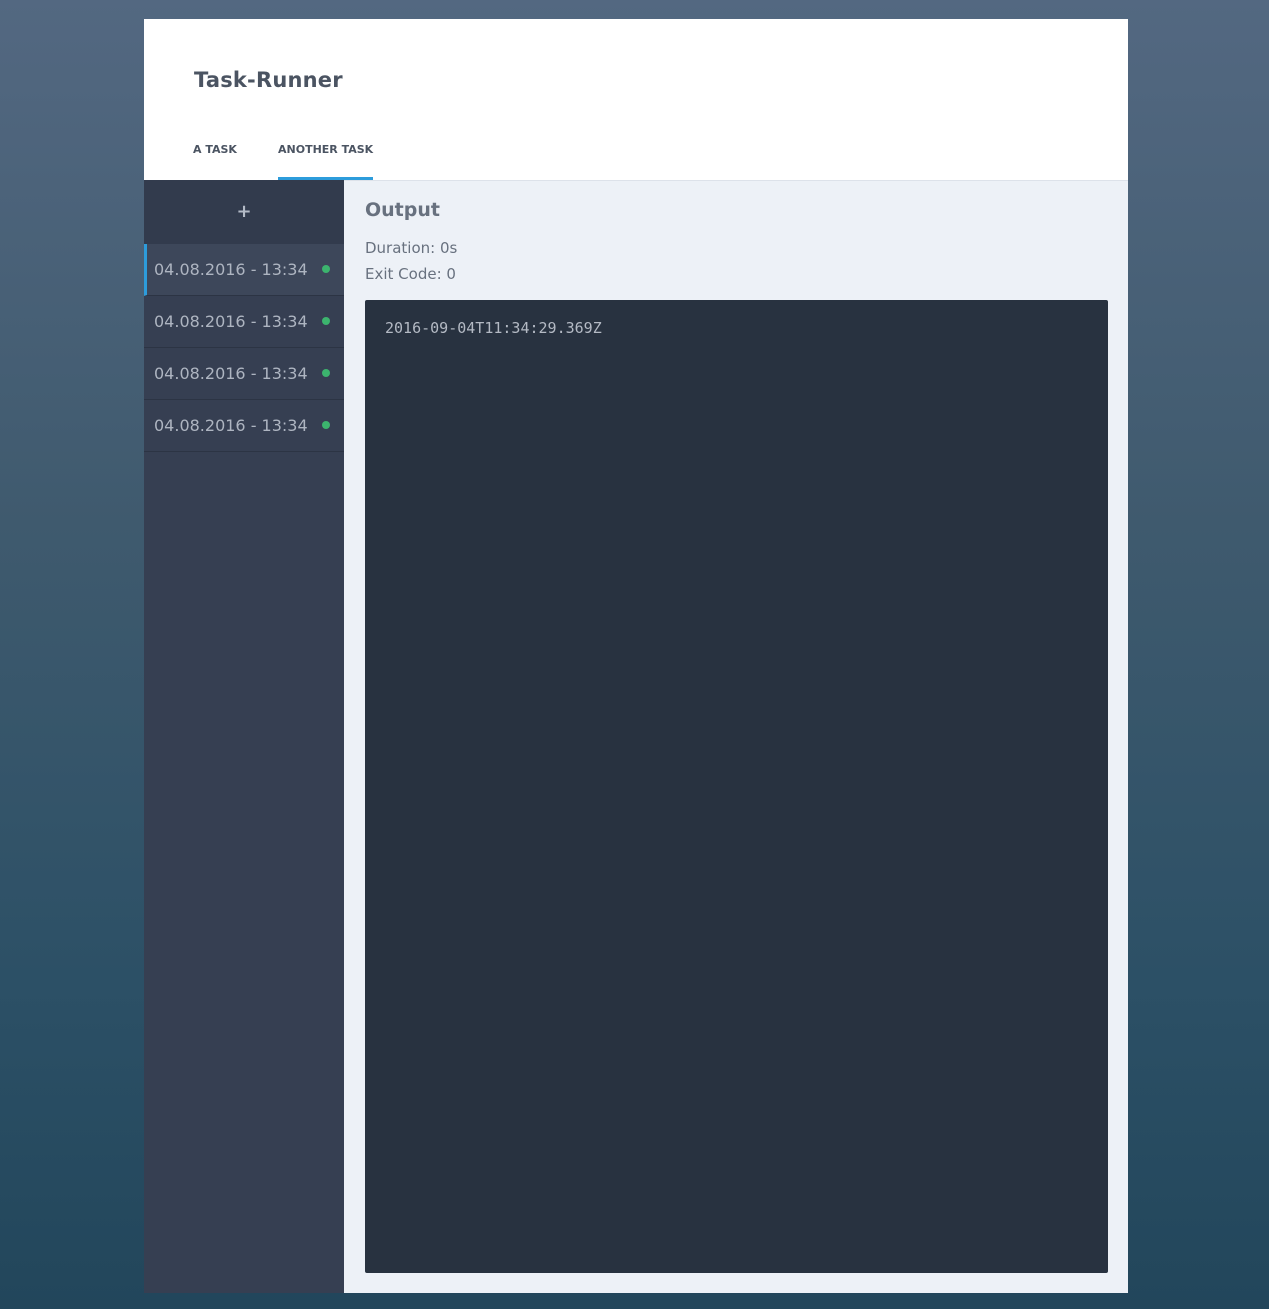 The height and width of the screenshot is (1309, 1269). What do you see at coordinates (451, 274) in the screenshot?
I see `exit-code-value: 0` at bounding box center [451, 274].